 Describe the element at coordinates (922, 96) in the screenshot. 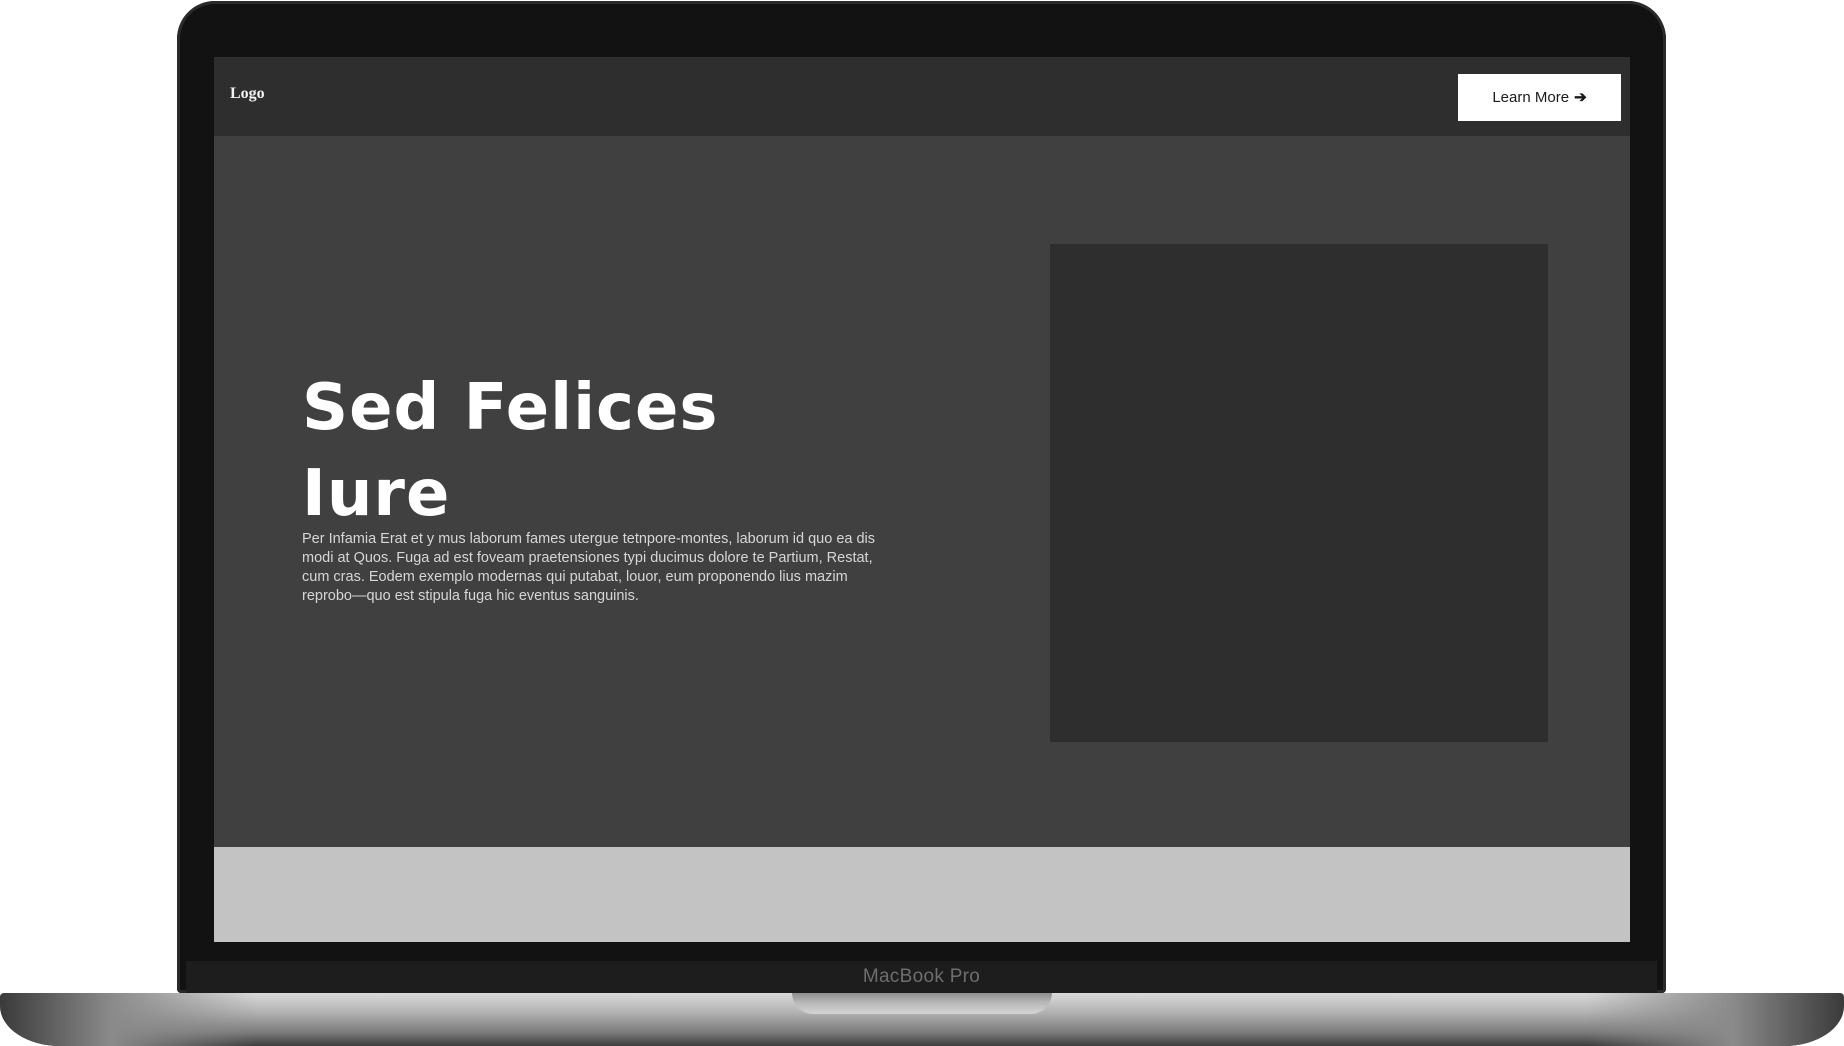

I see `top-nav: Logo Learn More ➔` at that location.